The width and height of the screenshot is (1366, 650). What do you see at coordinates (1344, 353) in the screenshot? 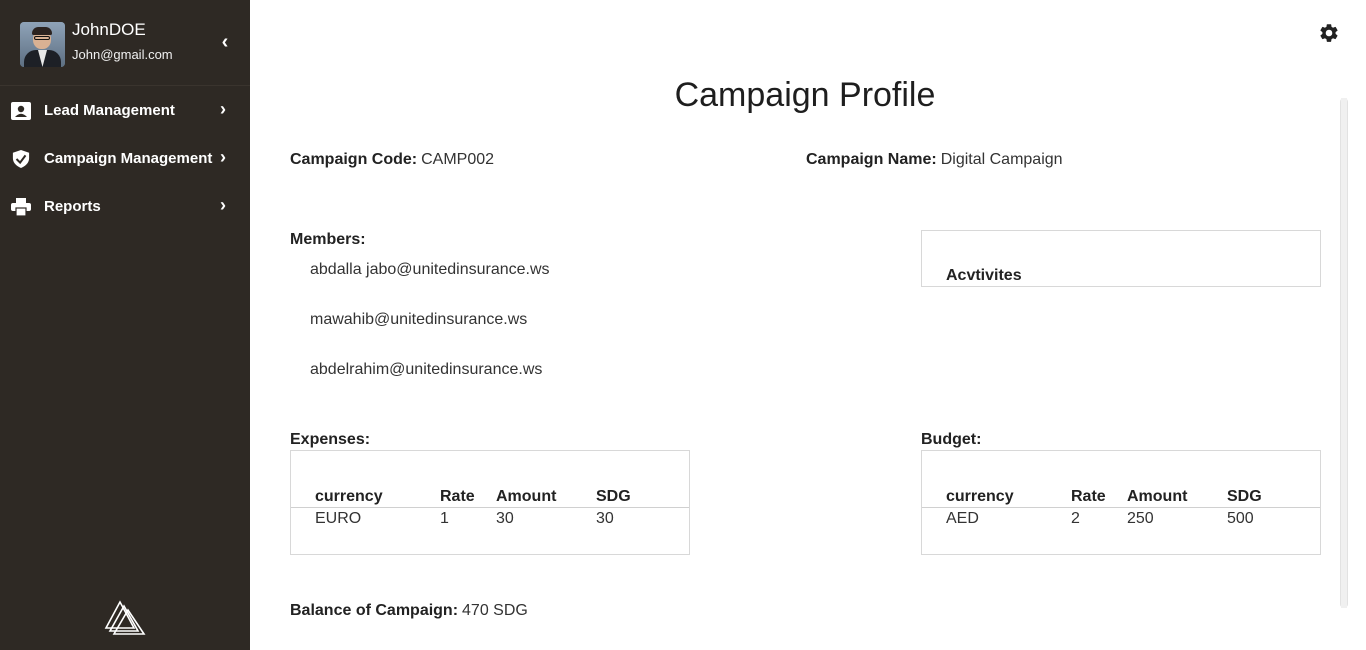
I see `scrollbar-thumb` at bounding box center [1344, 353].